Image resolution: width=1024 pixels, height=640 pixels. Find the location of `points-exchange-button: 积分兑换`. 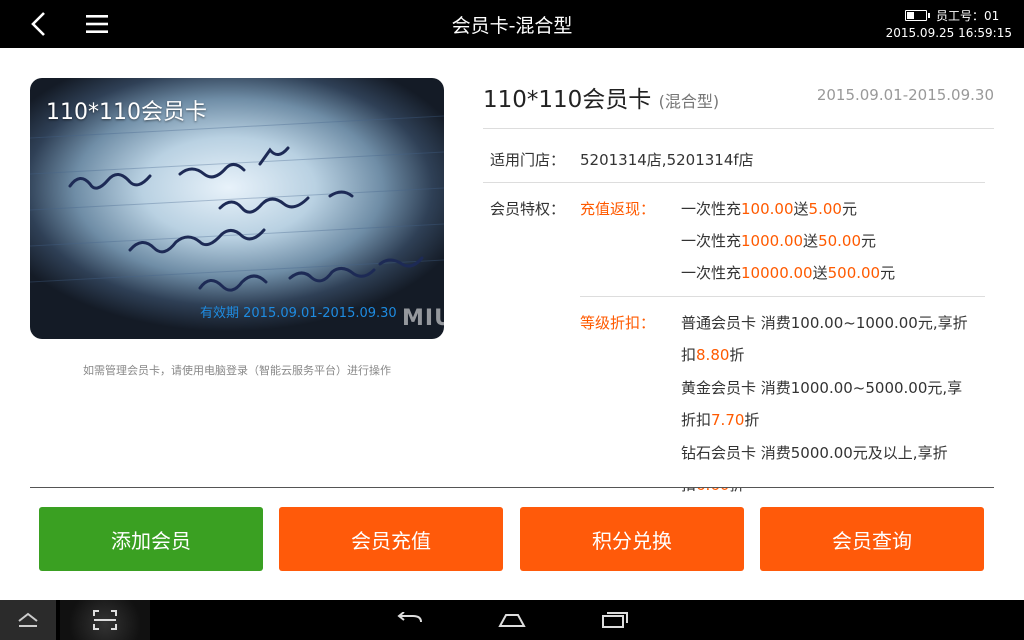

points-exchange-button: 积分兑换 is located at coordinates (632, 539).